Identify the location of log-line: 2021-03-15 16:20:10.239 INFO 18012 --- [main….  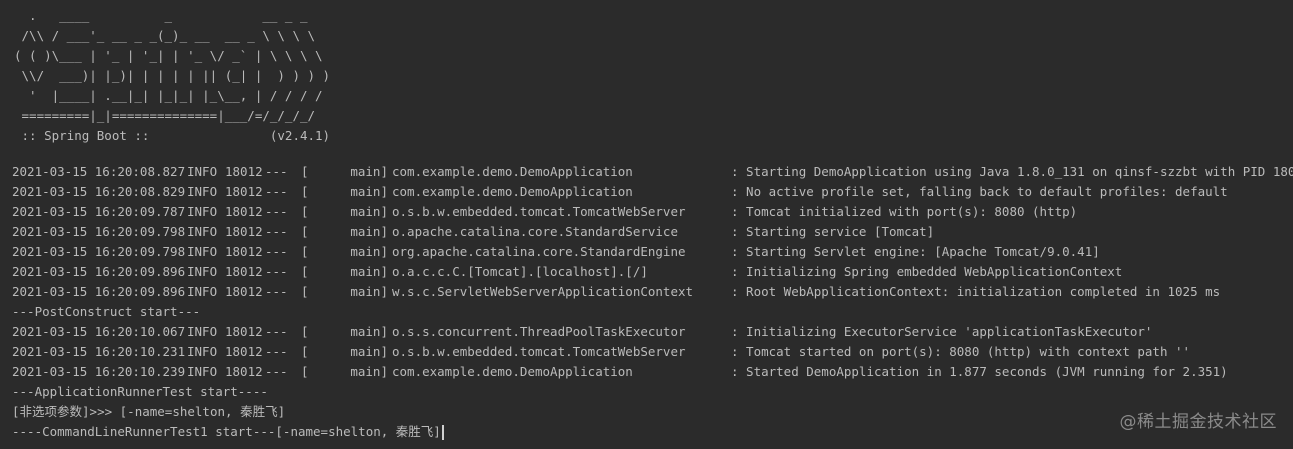
(652, 372).